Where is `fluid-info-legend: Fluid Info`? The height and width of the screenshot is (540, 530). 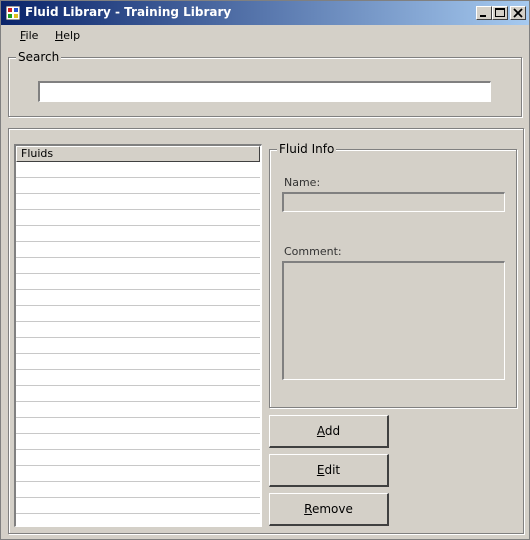 fluid-info-legend: Fluid Info is located at coordinates (307, 149).